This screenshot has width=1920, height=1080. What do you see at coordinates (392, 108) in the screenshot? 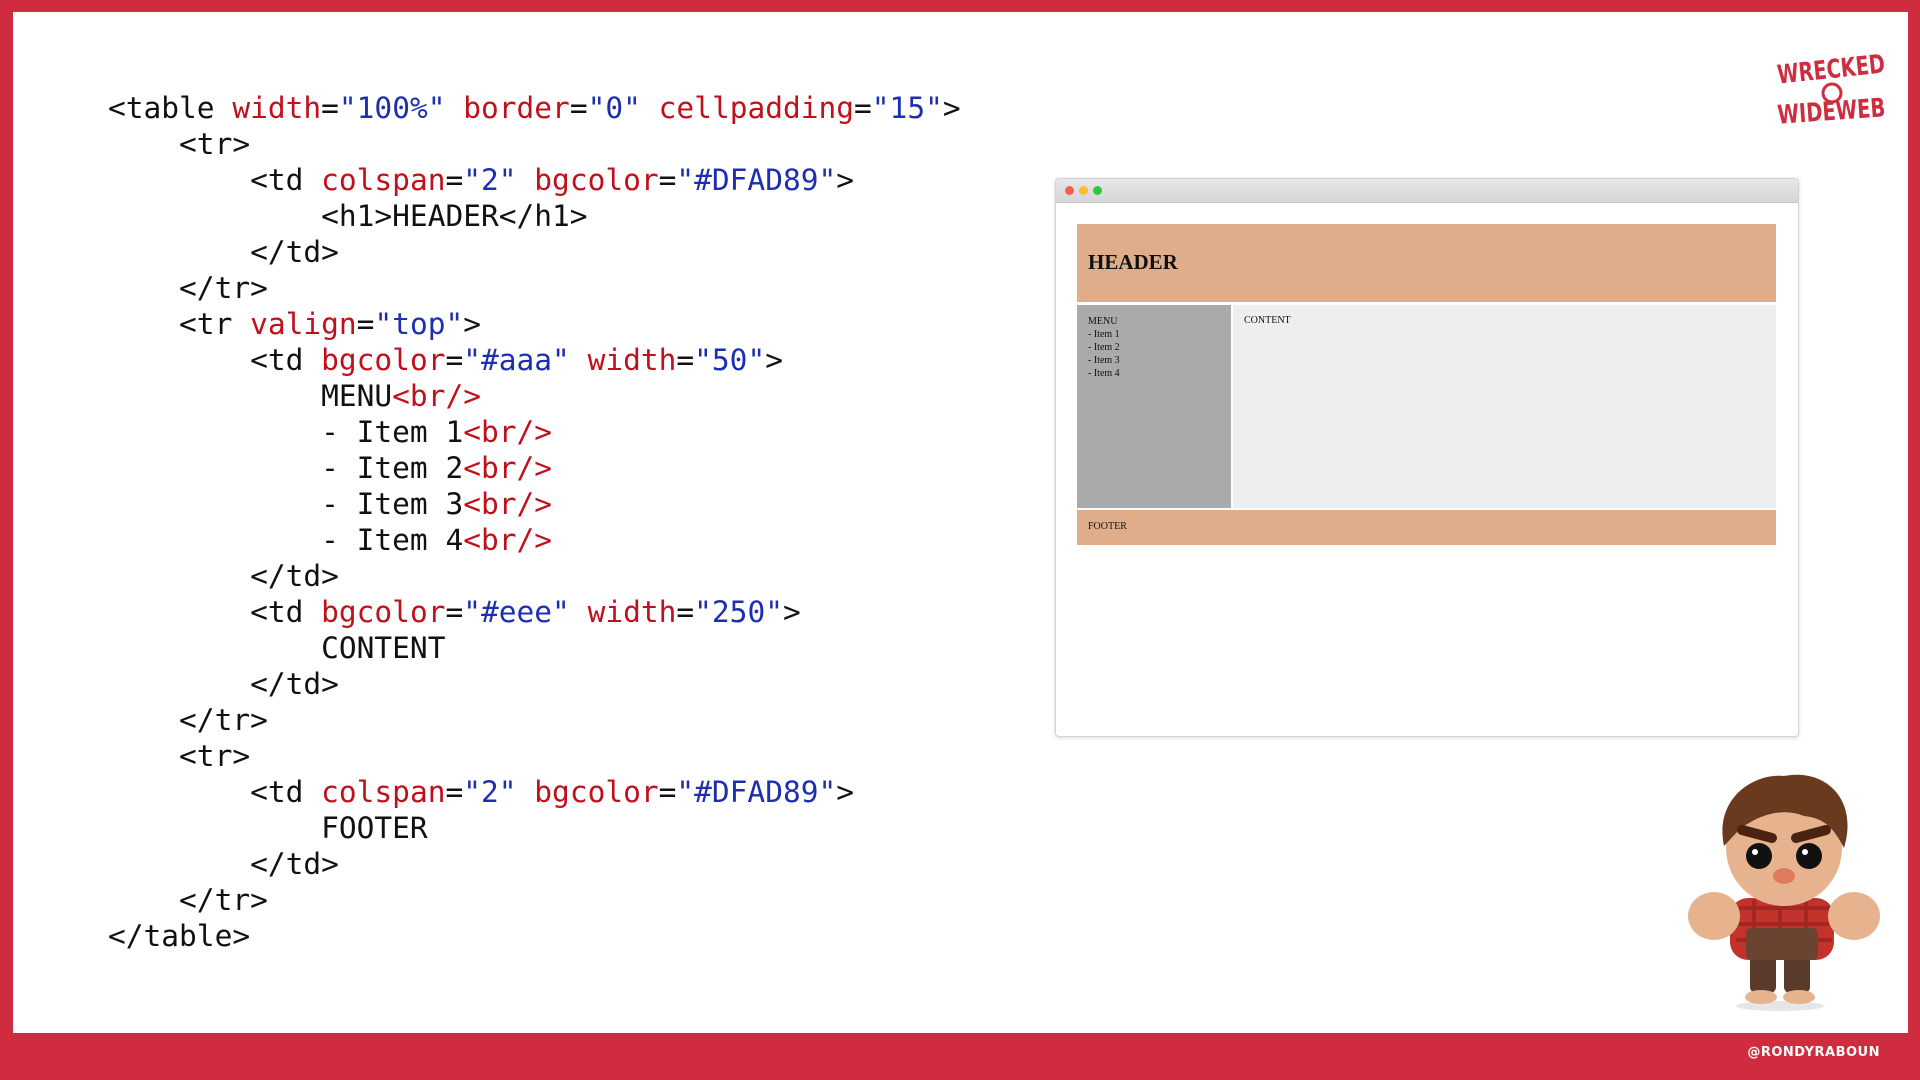
I see `code-token: "100%"` at bounding box center [392, 108].